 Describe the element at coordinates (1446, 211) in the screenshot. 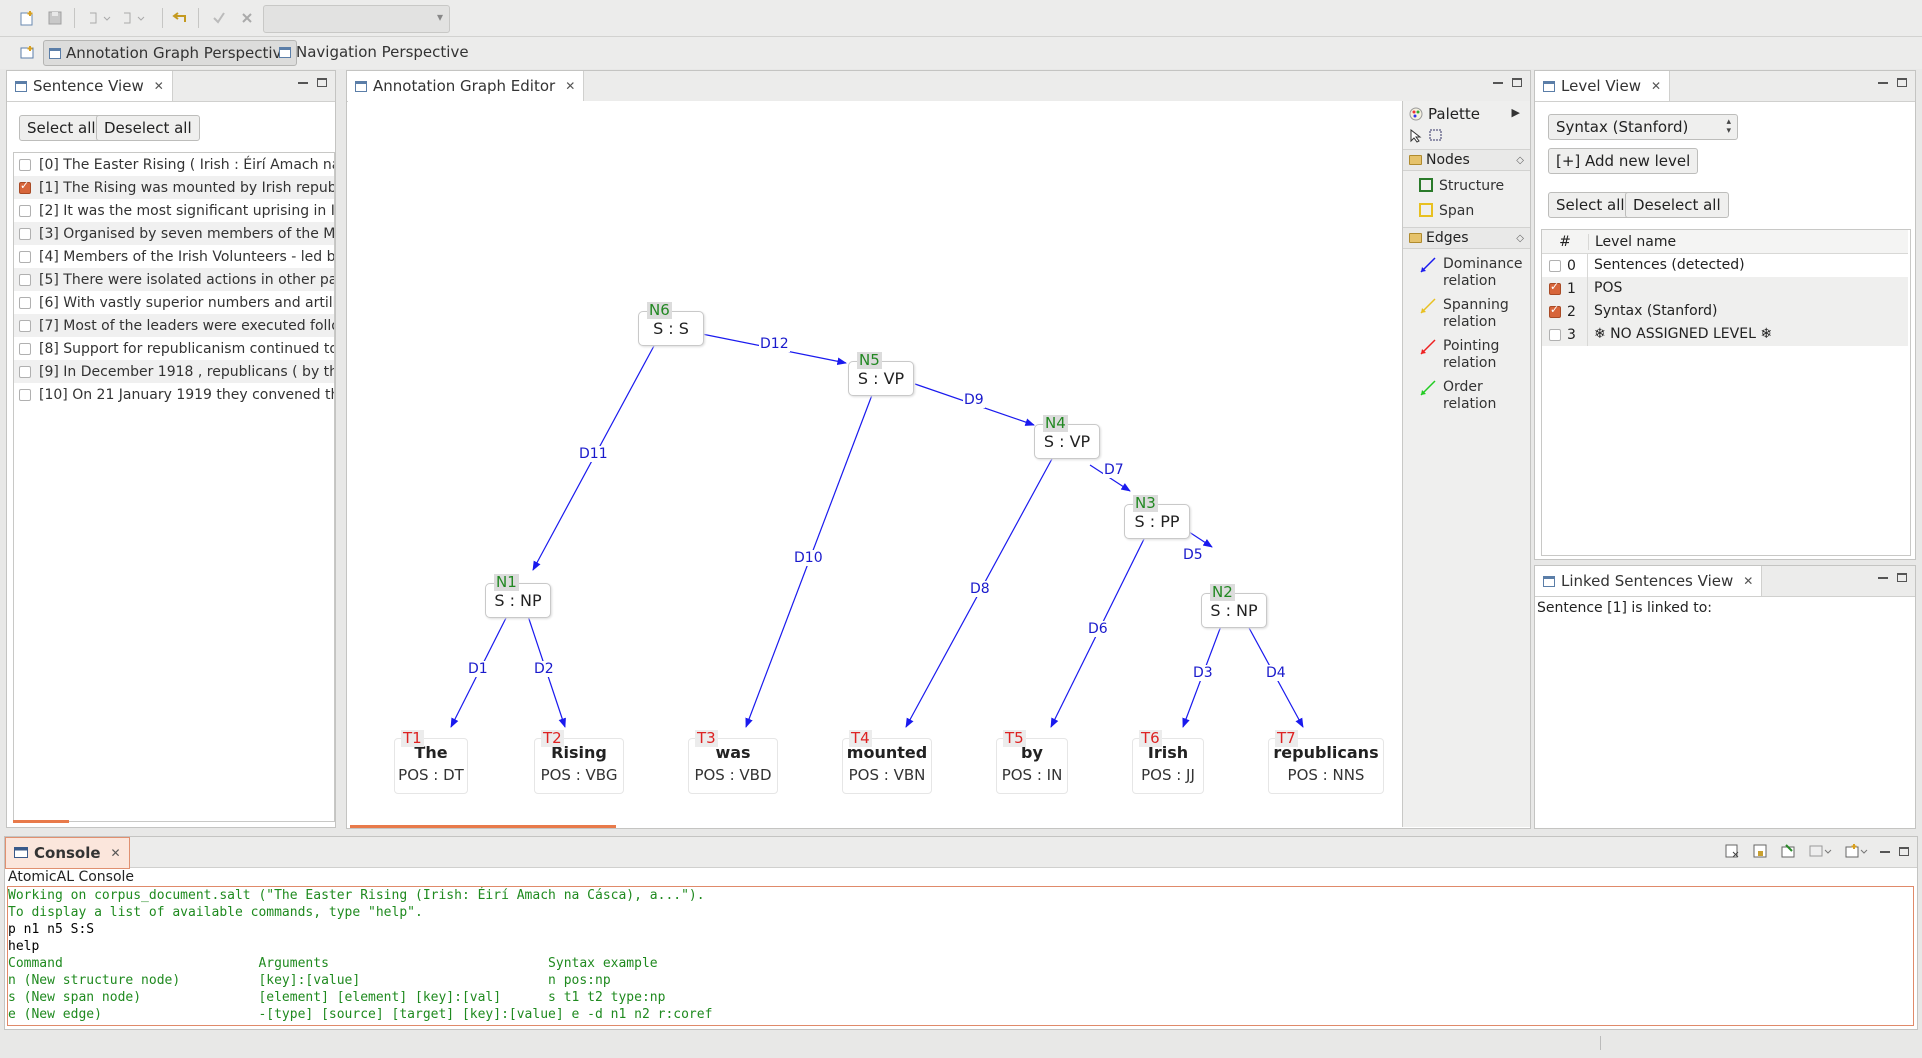

I see `palette-item-span: Span` at that location.